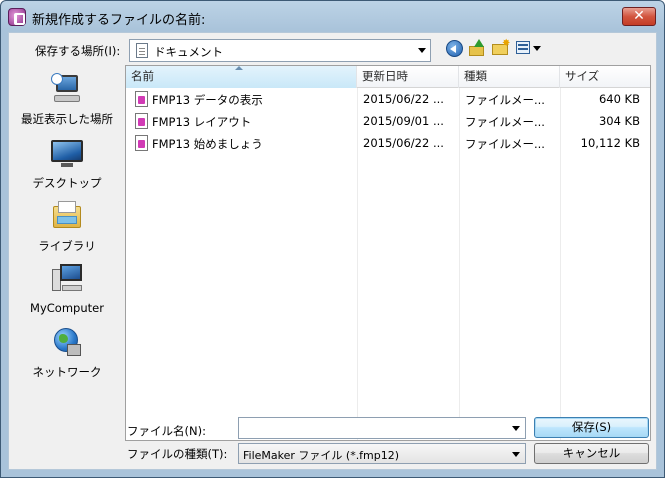  I want to click on file-name: FMP13 データの表示, so click(207, 100).